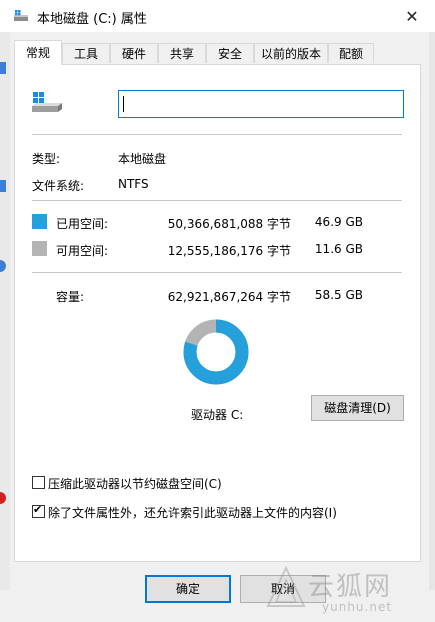 The height and width of the screenshot is (622, 435). Describe the element at coordinates (357, 607) in the screenshot. I see `watermark-subtext: yunhu.net` at that location.